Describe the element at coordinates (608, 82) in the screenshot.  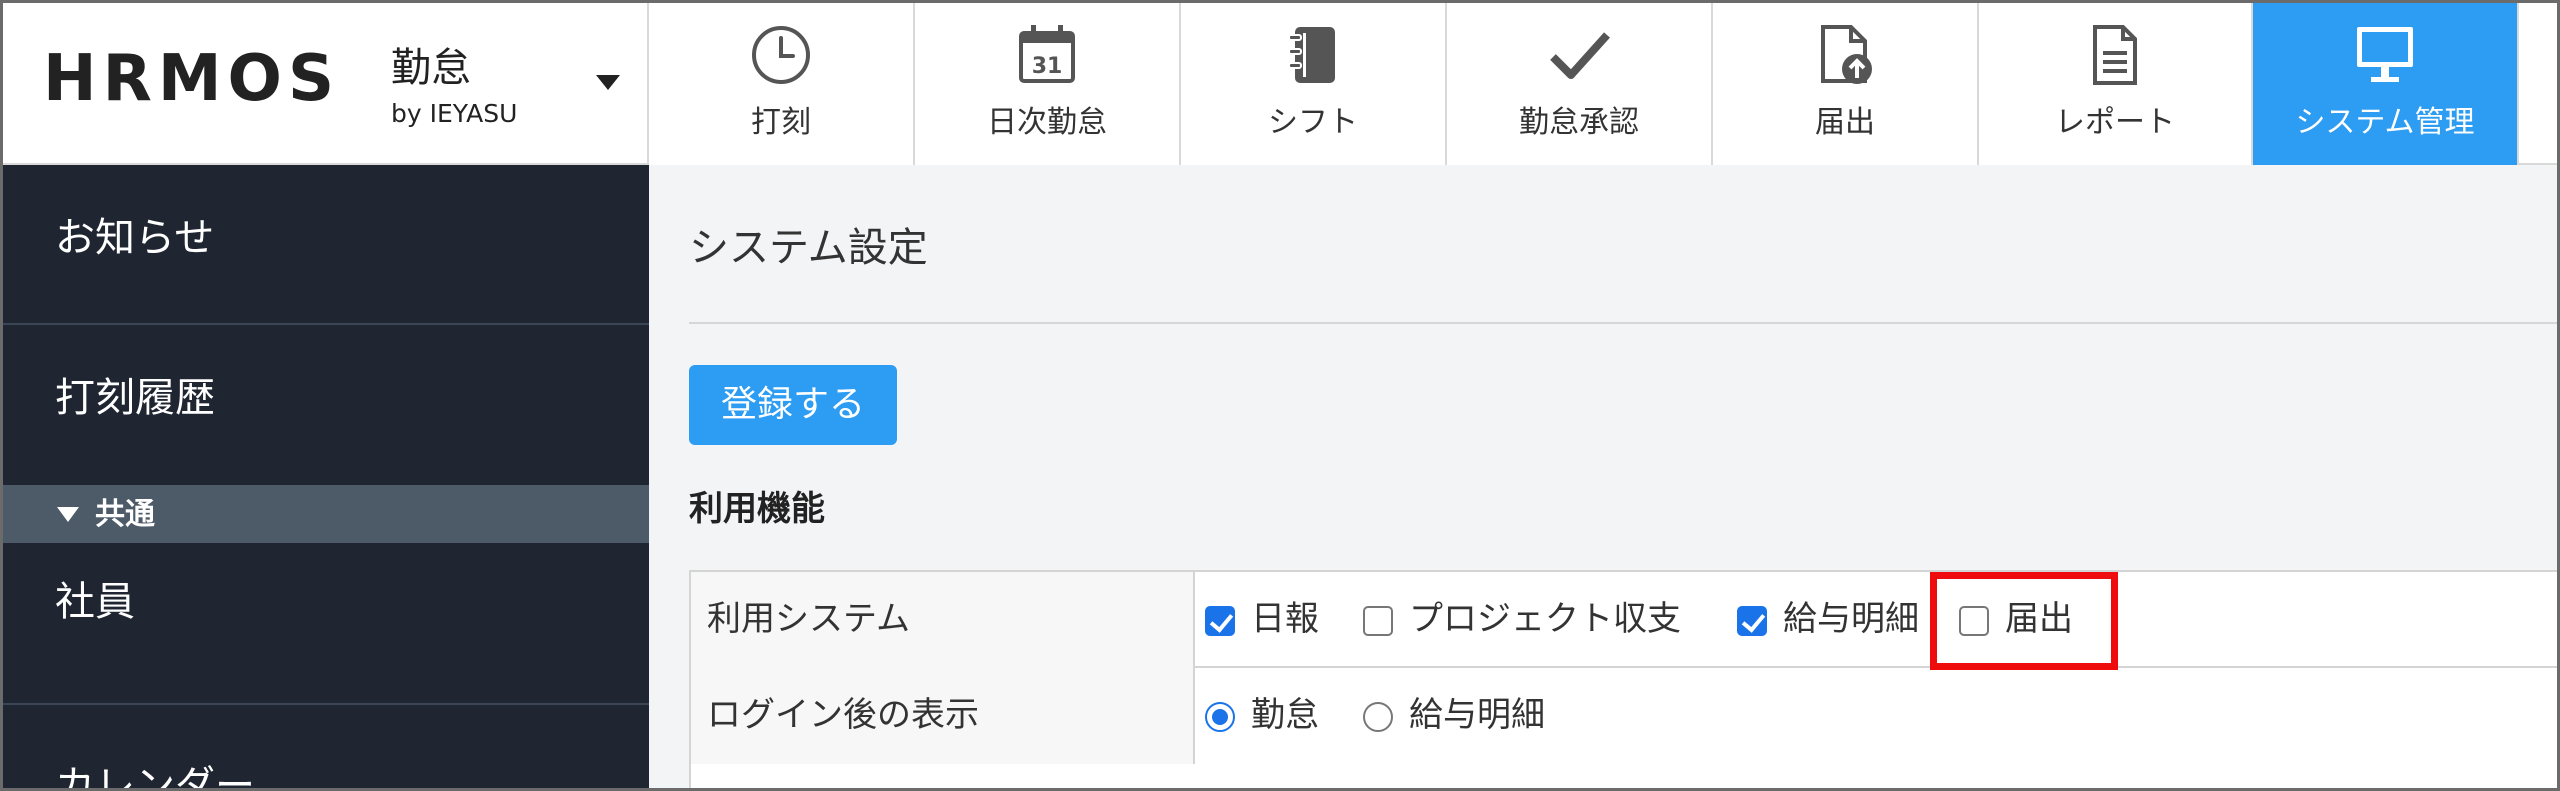
I see `product-switcher-caret-icon` at that location.